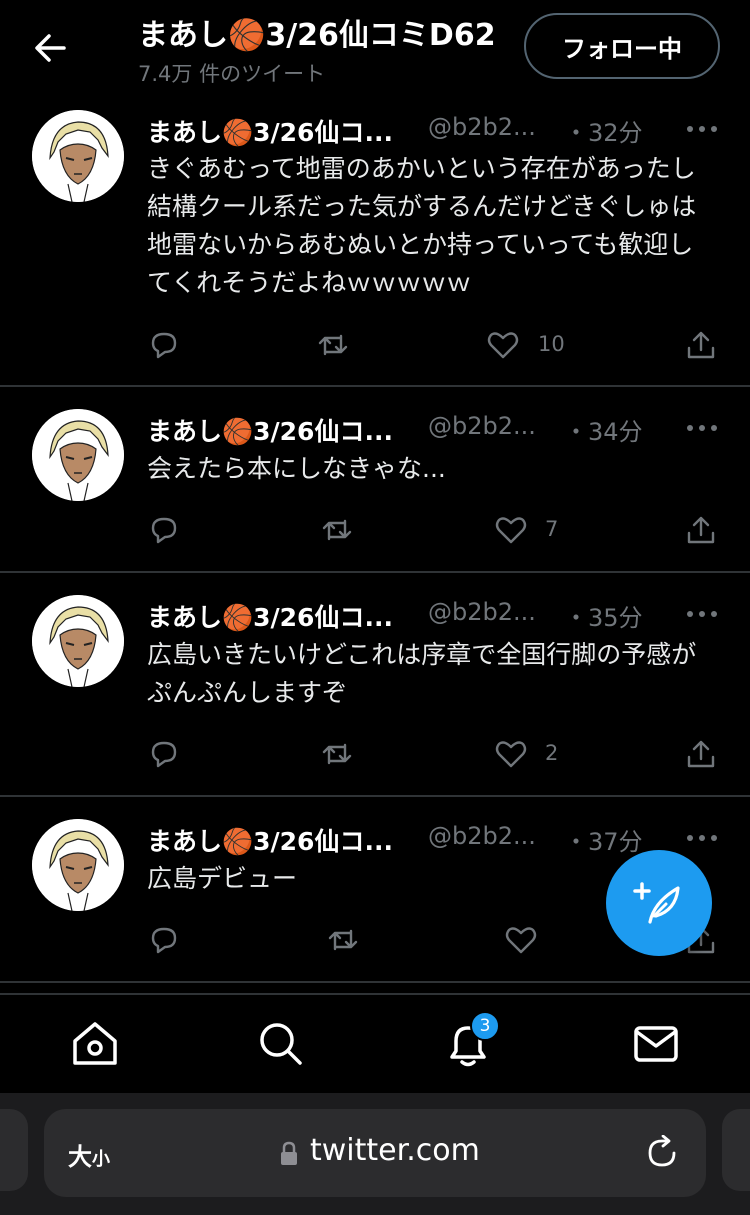 The image size is (750, 1215). Describe the element at coordinates (232, 74) in the screenshot. I see `tweet-count: 7.4万 件のツイート` at that location.